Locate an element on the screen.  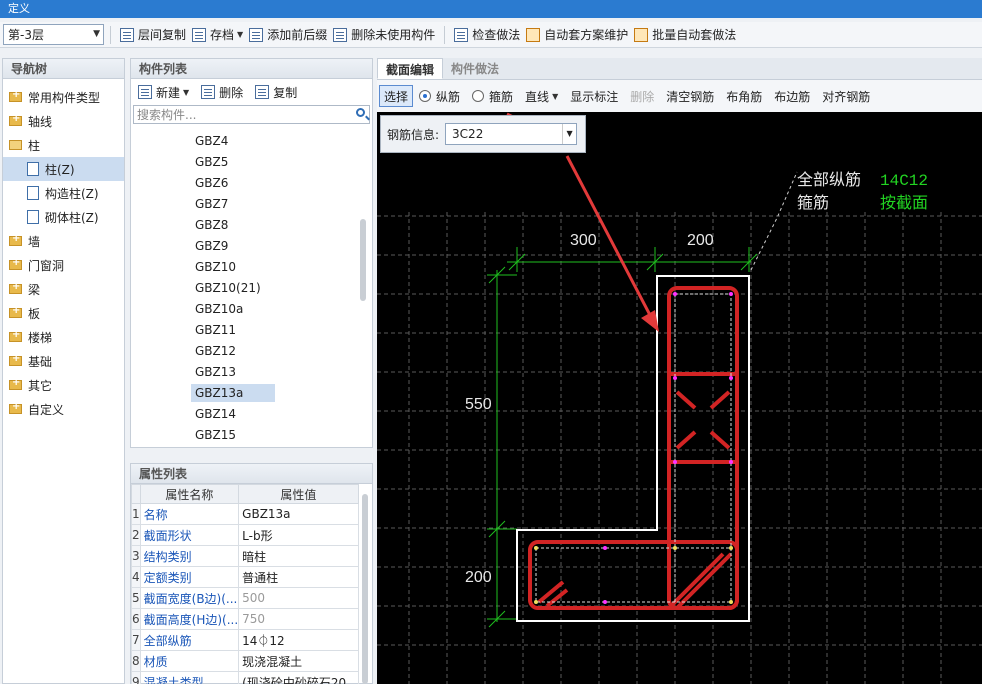
nav-item-slab: 板 is located at coordinates (63, 313).